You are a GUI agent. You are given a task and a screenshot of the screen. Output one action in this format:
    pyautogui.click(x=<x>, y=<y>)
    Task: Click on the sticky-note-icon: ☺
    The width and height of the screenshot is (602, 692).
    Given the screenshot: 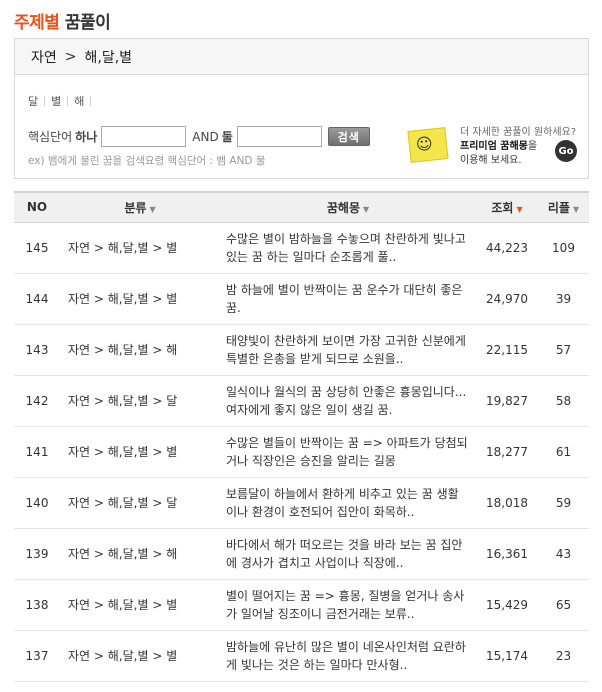 What is the action you would take?
    pyautogui.click(x=428, y=145)
    